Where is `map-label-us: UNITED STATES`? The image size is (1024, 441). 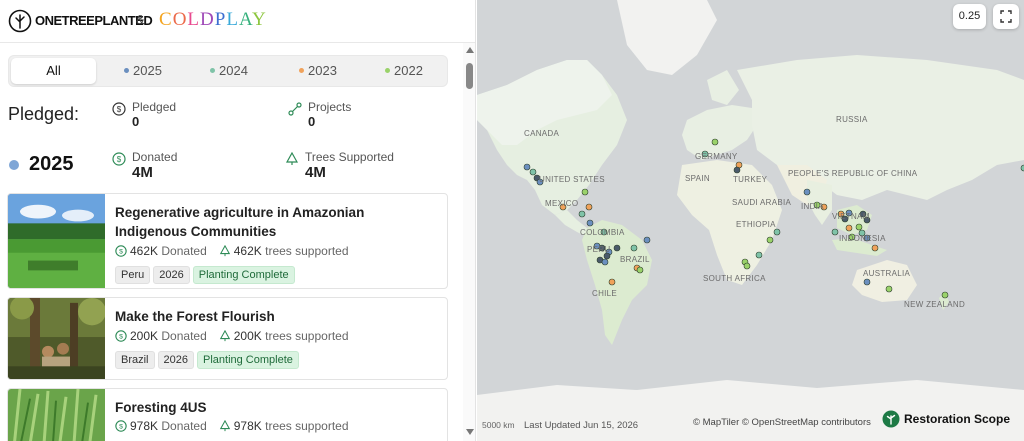 map-label-us: UNITED STATES is located at coordinates (572, 179).